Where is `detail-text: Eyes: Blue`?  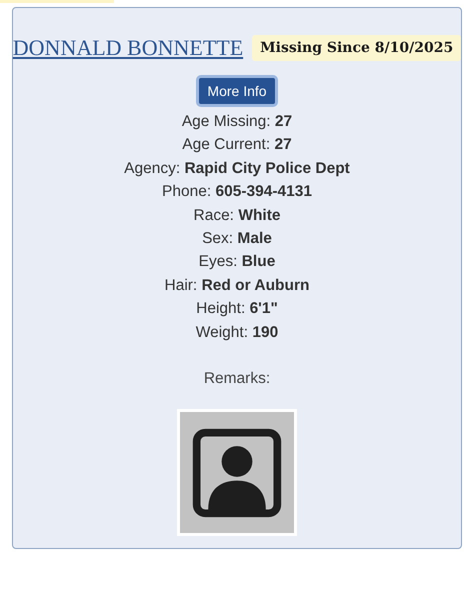
detail-text: Eyes: Blue is located at coordinates (237, 262).